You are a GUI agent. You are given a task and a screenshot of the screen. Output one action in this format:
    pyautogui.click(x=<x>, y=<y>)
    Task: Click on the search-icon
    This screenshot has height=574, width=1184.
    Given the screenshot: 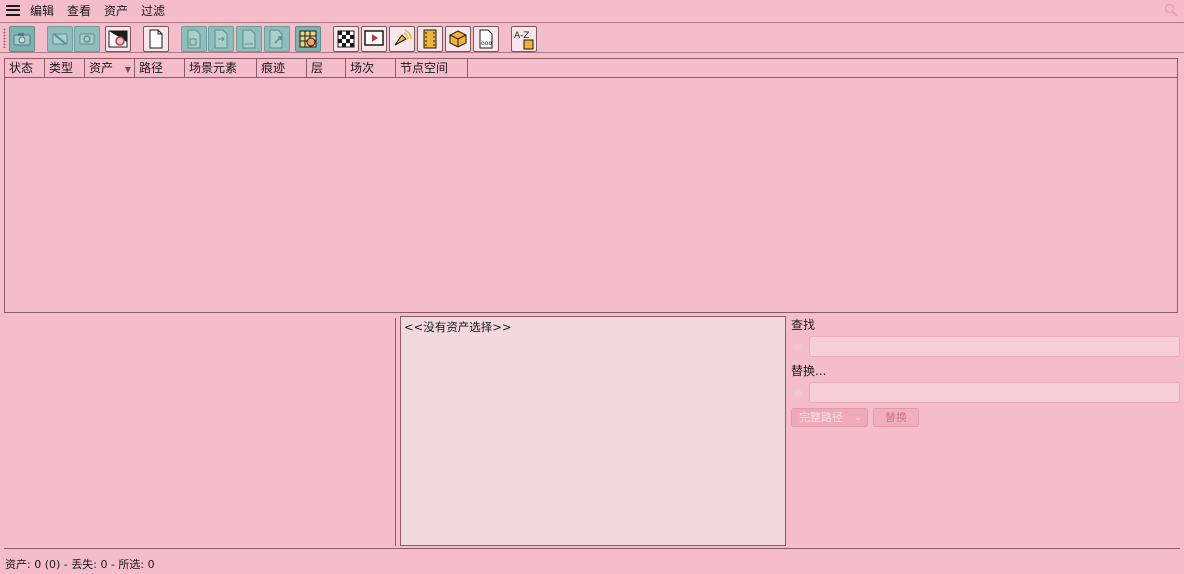 What is the action you would take?
    pyautogui.click(x=1171, y=10)
    